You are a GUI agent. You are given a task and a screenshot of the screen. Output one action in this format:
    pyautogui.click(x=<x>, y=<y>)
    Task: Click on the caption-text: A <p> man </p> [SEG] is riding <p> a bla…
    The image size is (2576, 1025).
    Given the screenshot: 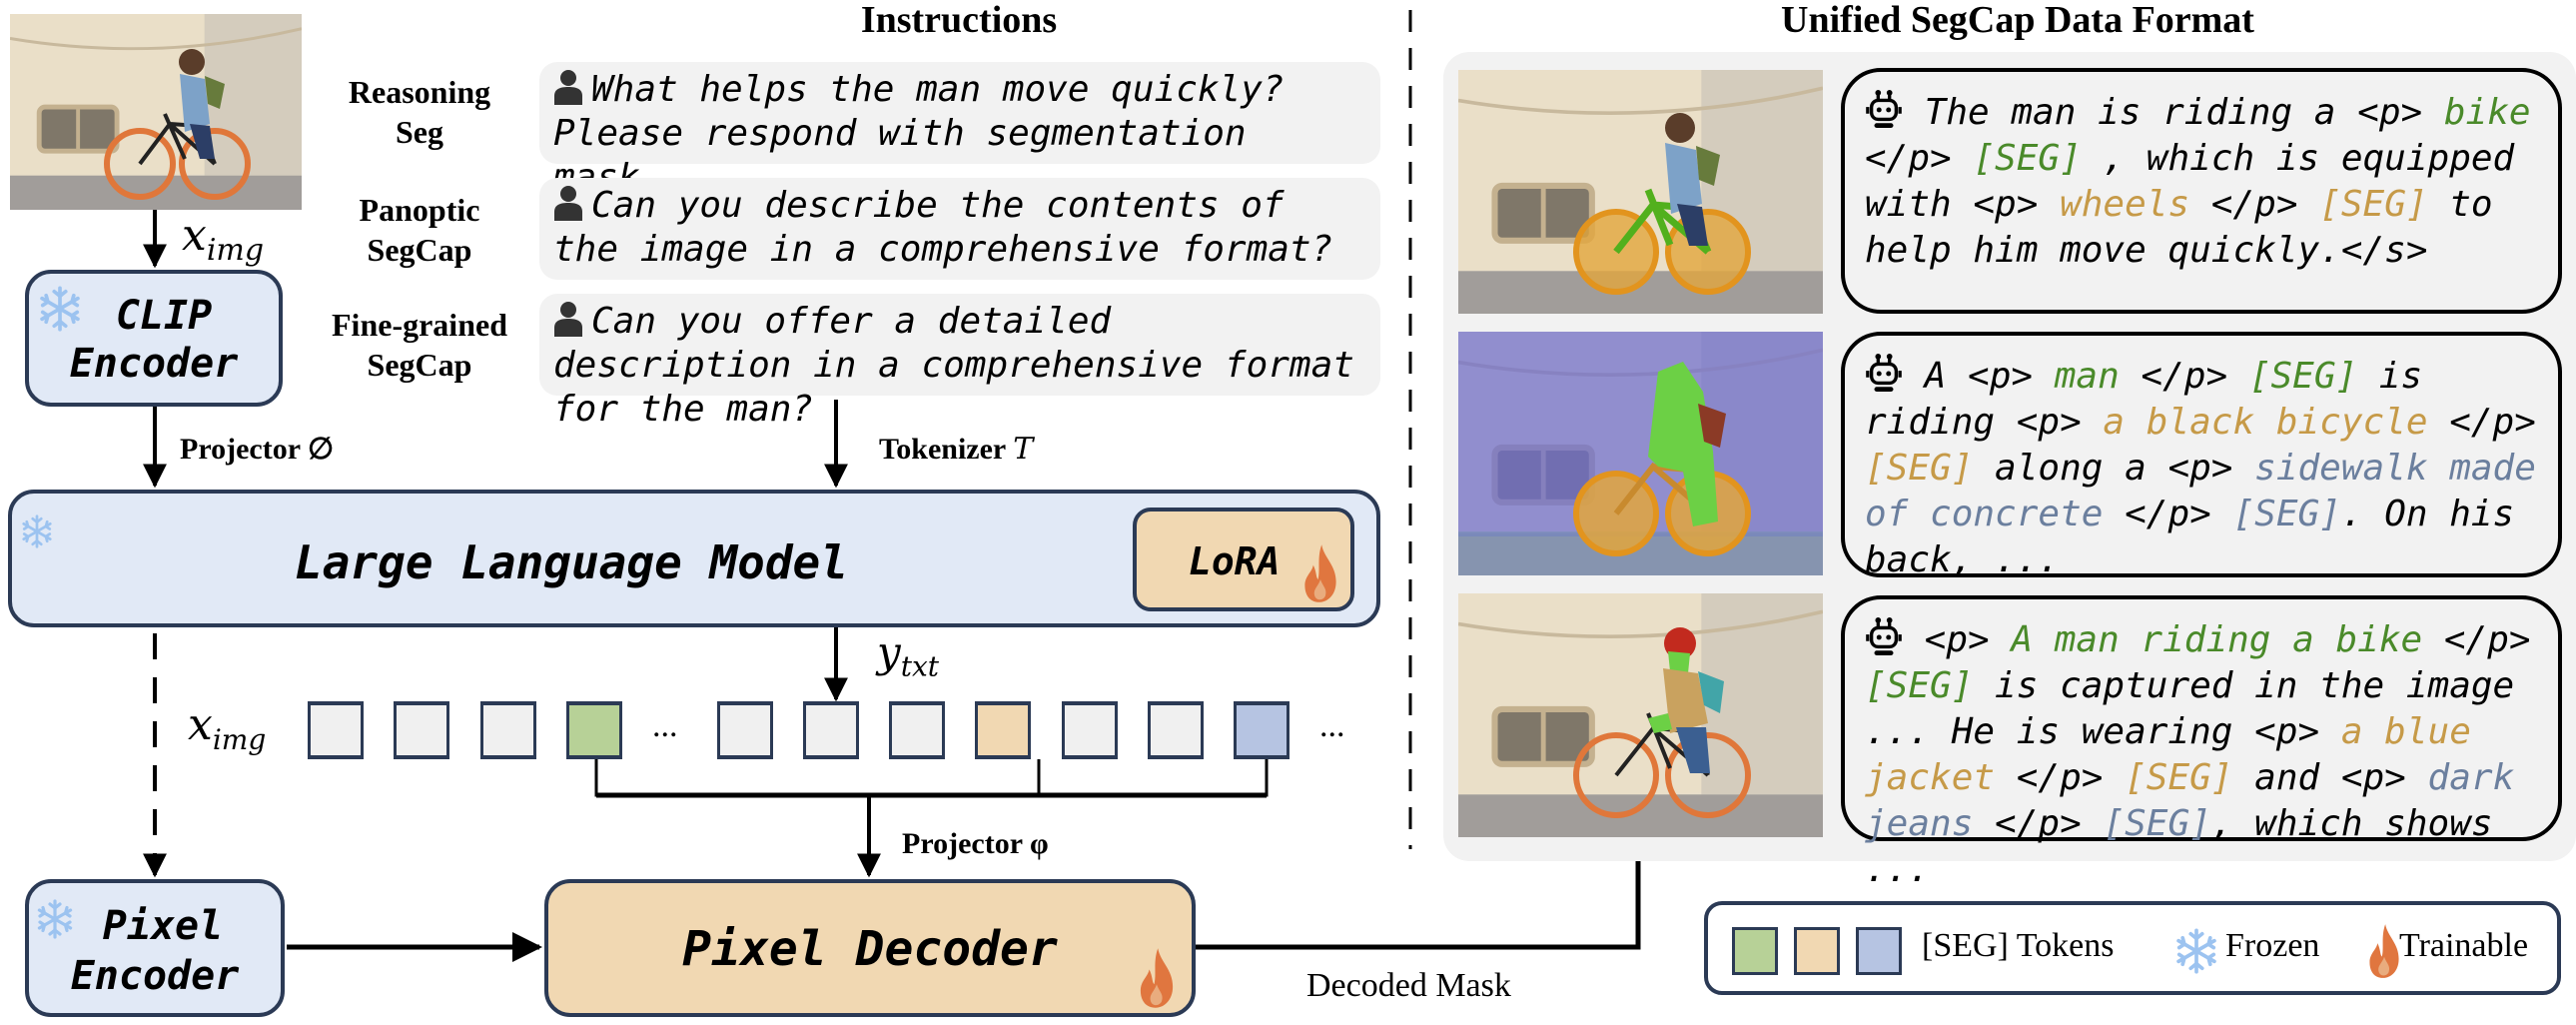 What is the action you would take?
    pyautogui.click(x=2200, y=468)
    